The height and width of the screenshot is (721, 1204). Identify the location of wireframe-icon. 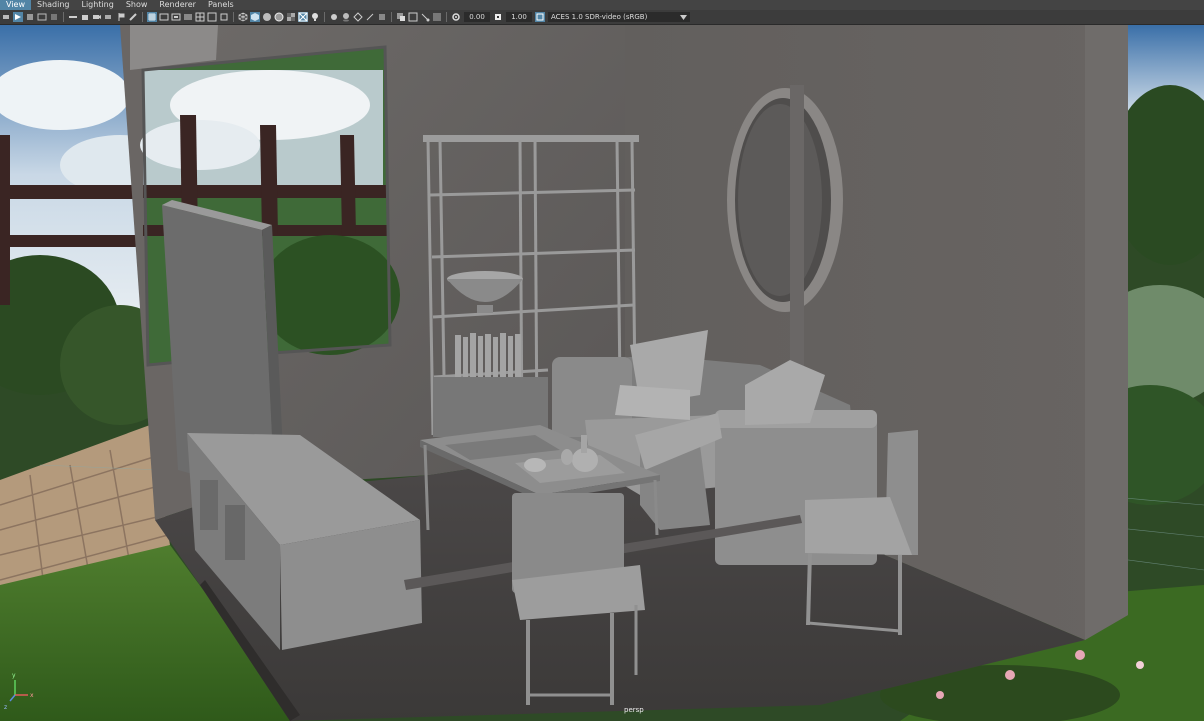
(243, 17).